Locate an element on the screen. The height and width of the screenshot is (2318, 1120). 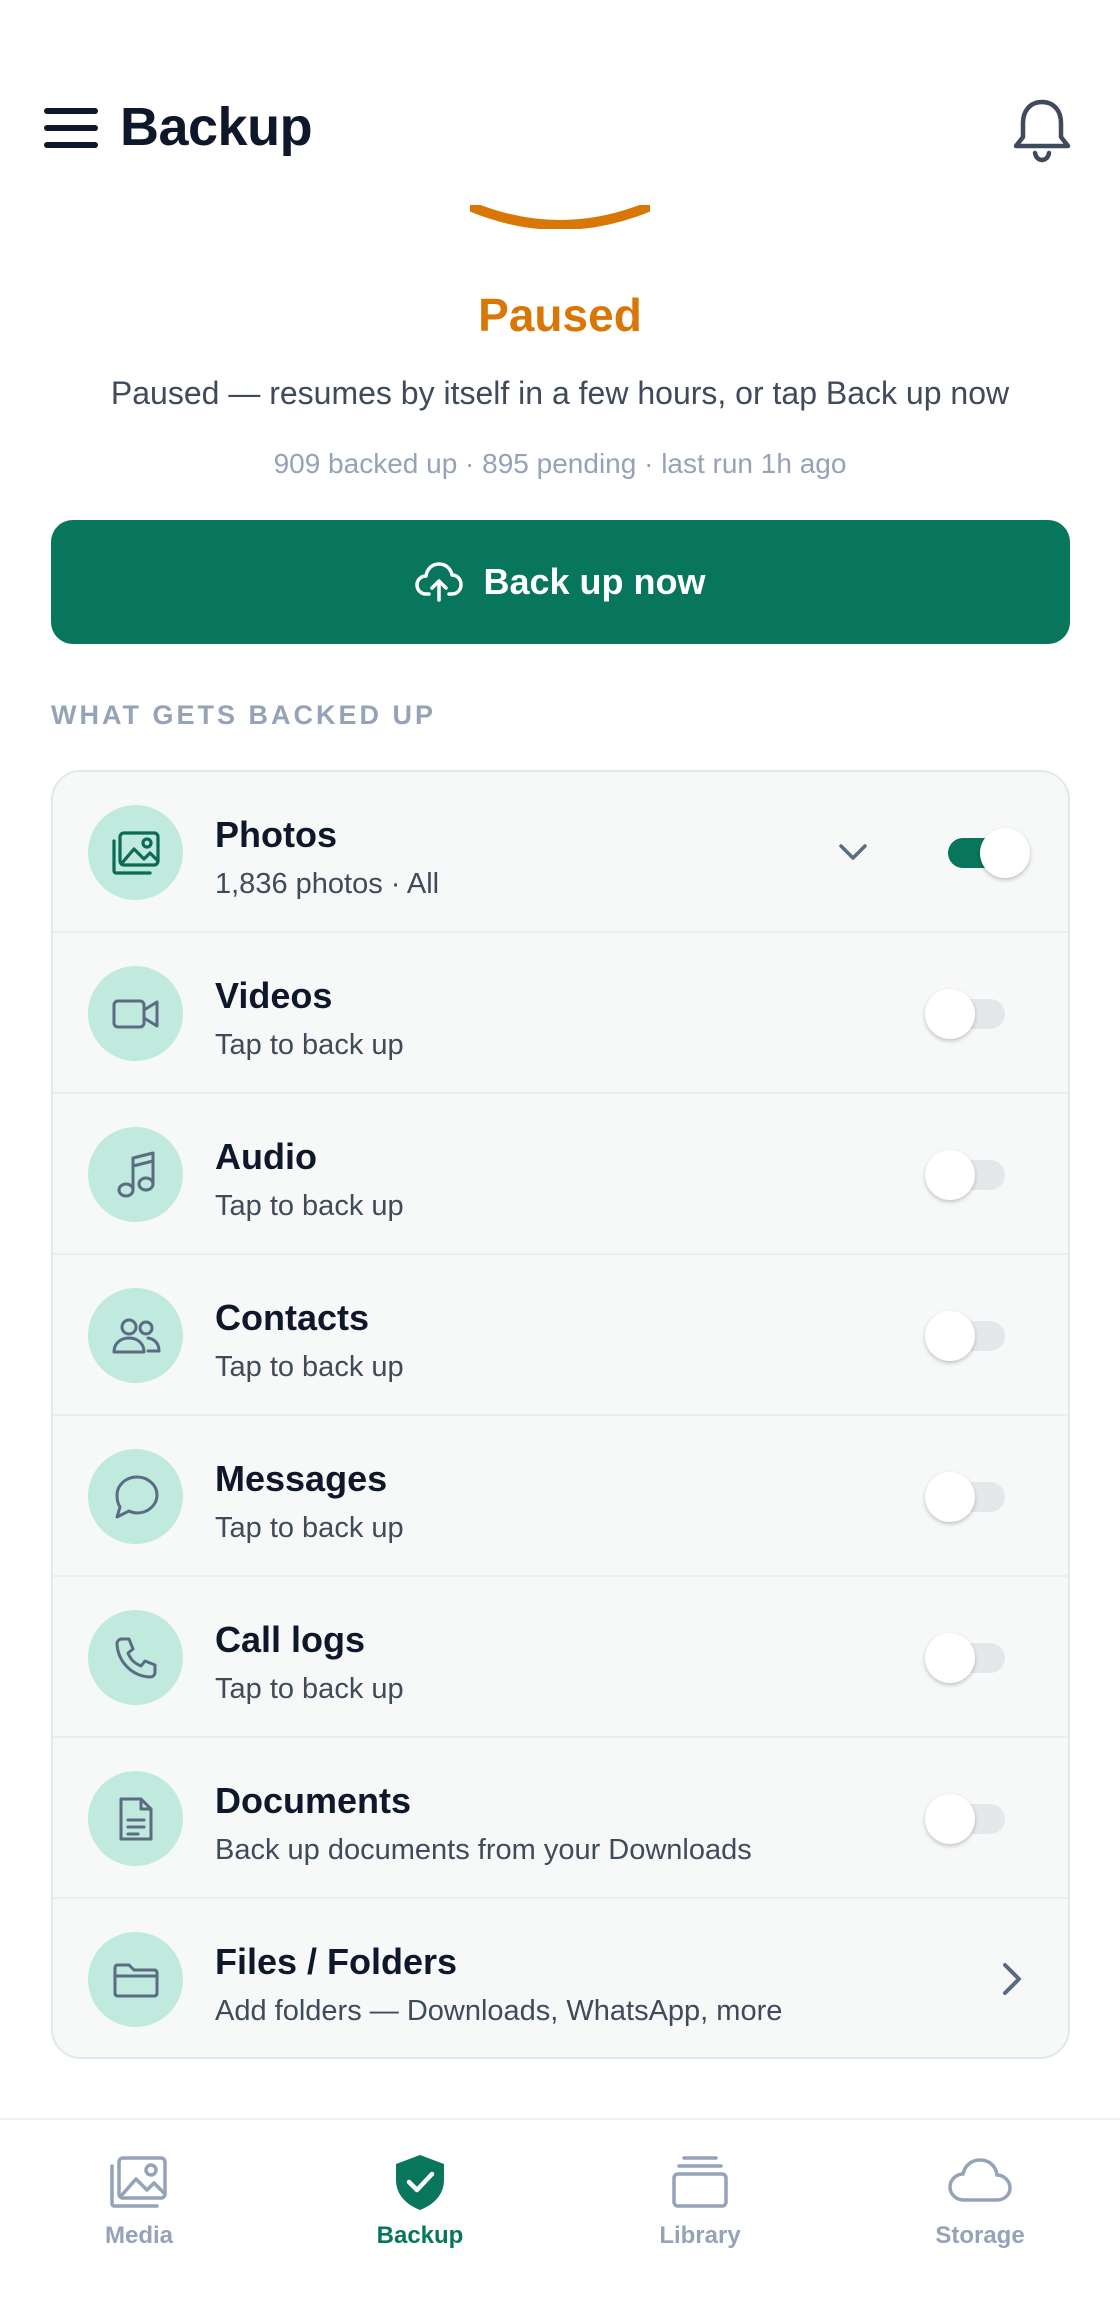
category-subtitle: Add folders — Downloads, WhatsApp, more is located at coordinates (499, 2011).